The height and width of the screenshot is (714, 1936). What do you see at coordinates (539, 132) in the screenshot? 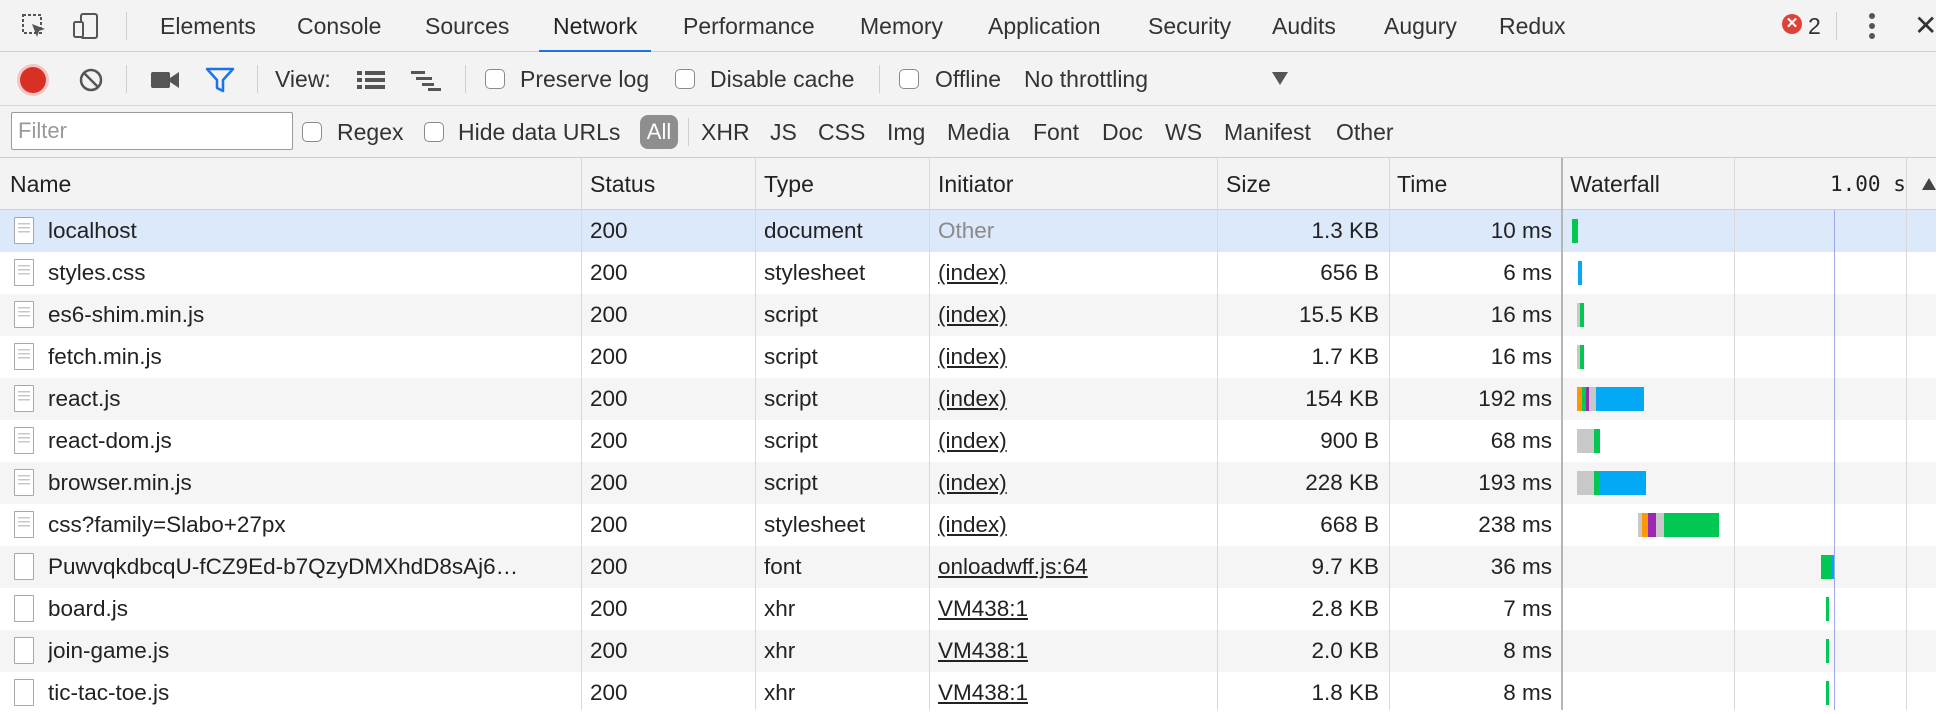
I see `hide-data-urls-label: Hide data URLs` at bounding box center [539, 132].